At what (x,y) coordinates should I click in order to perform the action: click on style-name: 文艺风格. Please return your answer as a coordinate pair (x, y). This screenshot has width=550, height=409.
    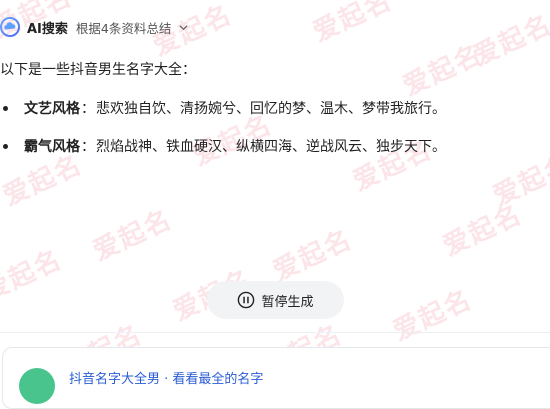
    Looking at the image, I should click on (52, 109).